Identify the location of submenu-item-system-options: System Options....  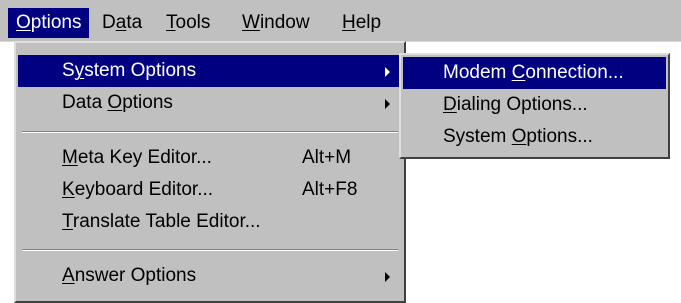
(534, 137).